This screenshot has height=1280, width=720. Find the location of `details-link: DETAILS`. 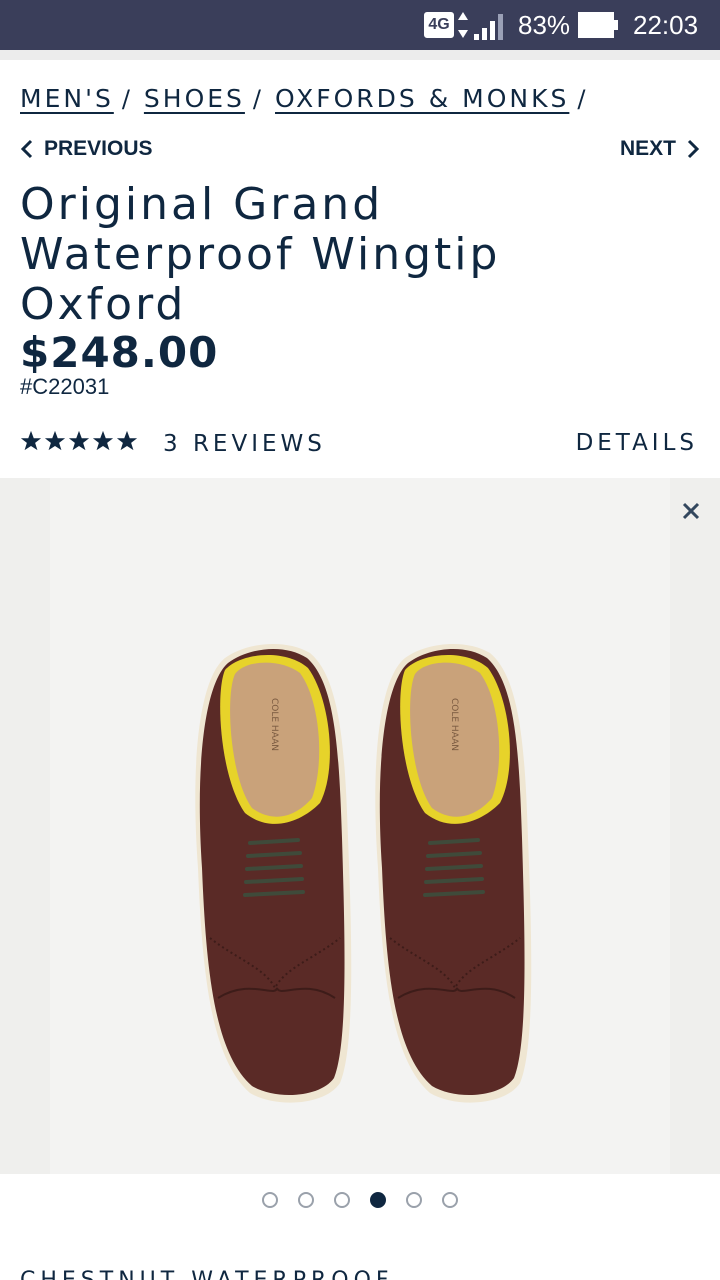

details-link: DETAILS is located at coordinates (637, 443).